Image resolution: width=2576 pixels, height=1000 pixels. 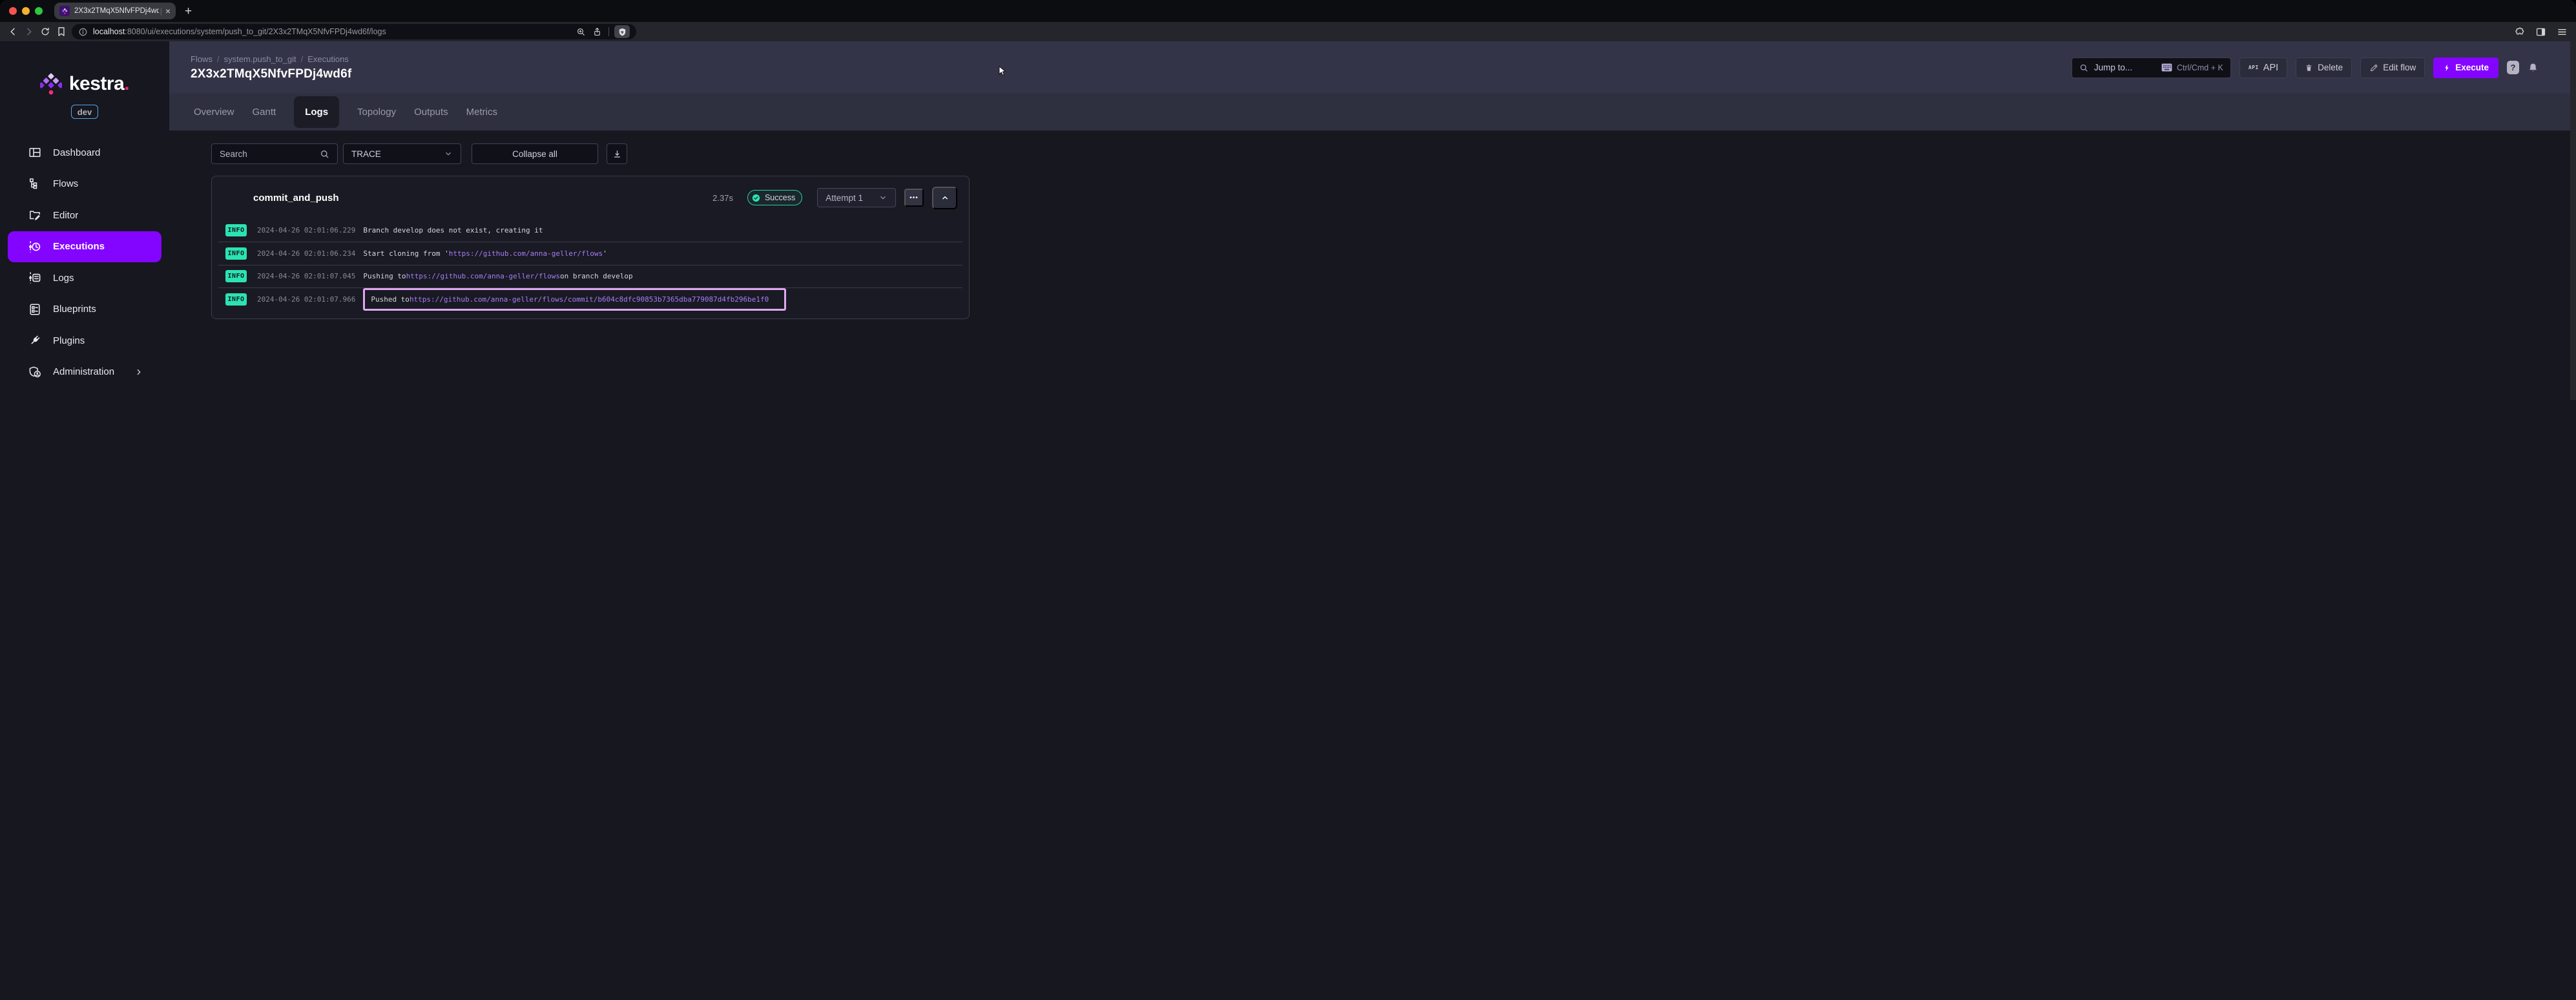 What do you see at coordinates (617, 153) in the screenshot?
I see `download-logs-button` at bounding box center [617, 153].